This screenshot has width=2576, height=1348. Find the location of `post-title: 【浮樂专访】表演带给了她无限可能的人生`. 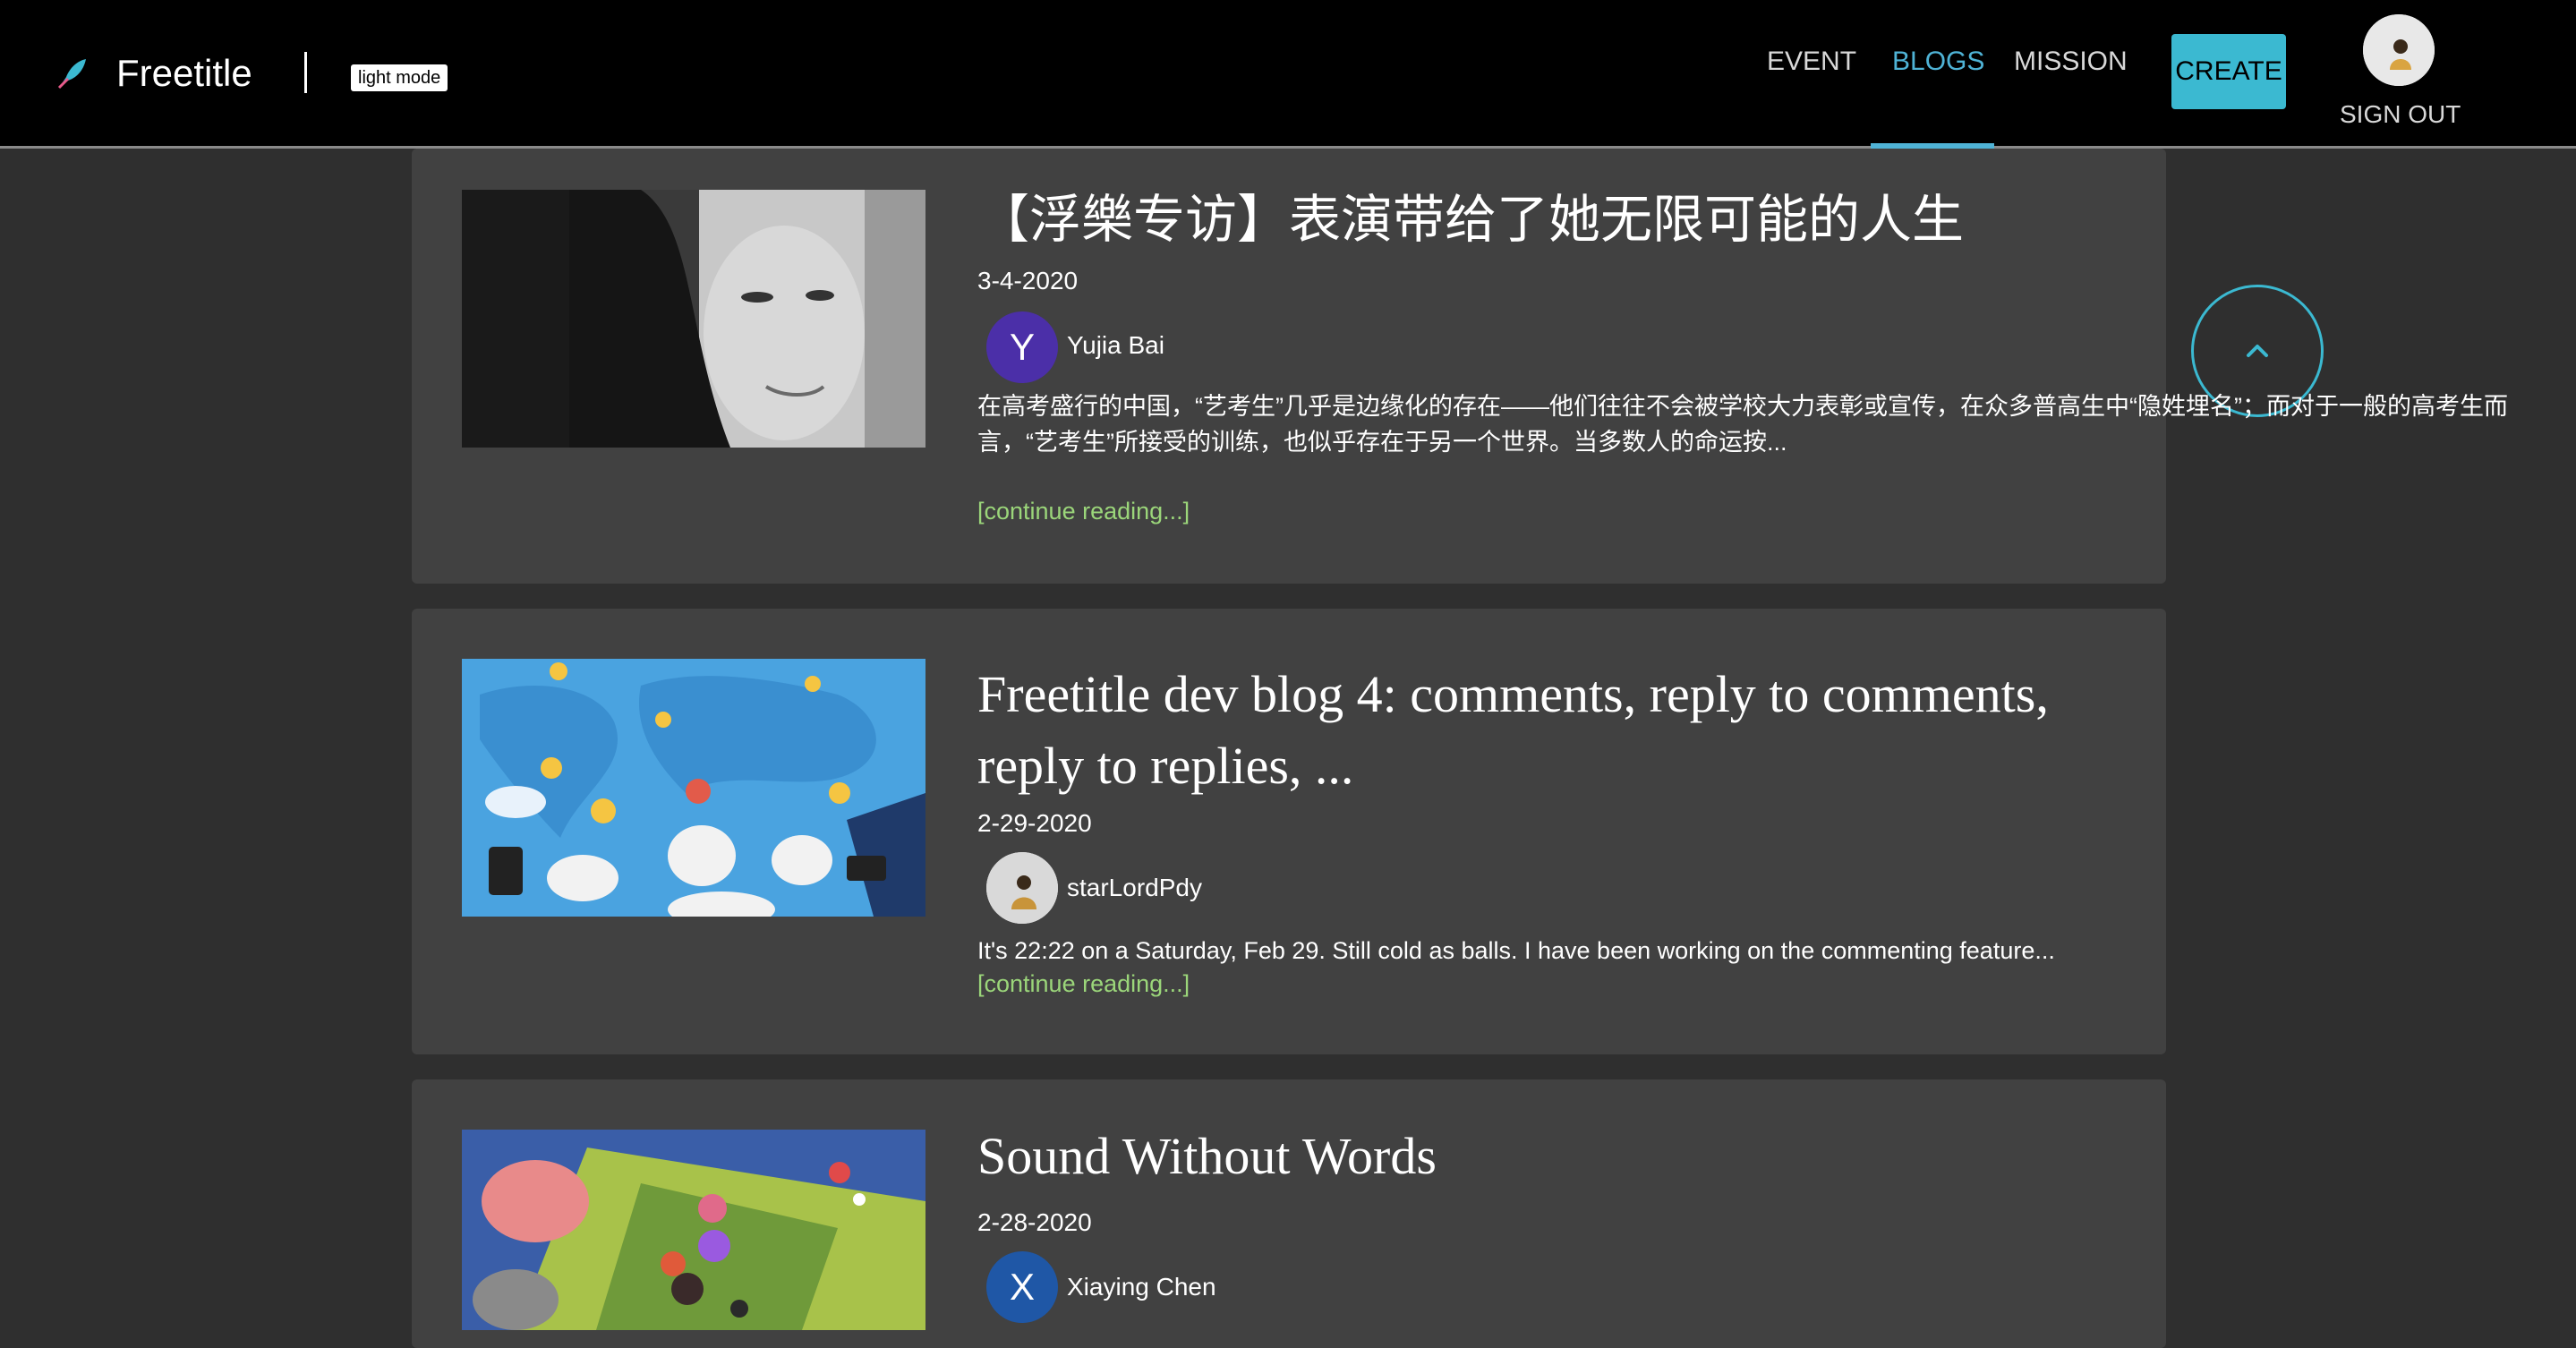

post-title: 【浮樂专访】表演带给了她无限可能的人生 is located at coordinates (1536, 220).